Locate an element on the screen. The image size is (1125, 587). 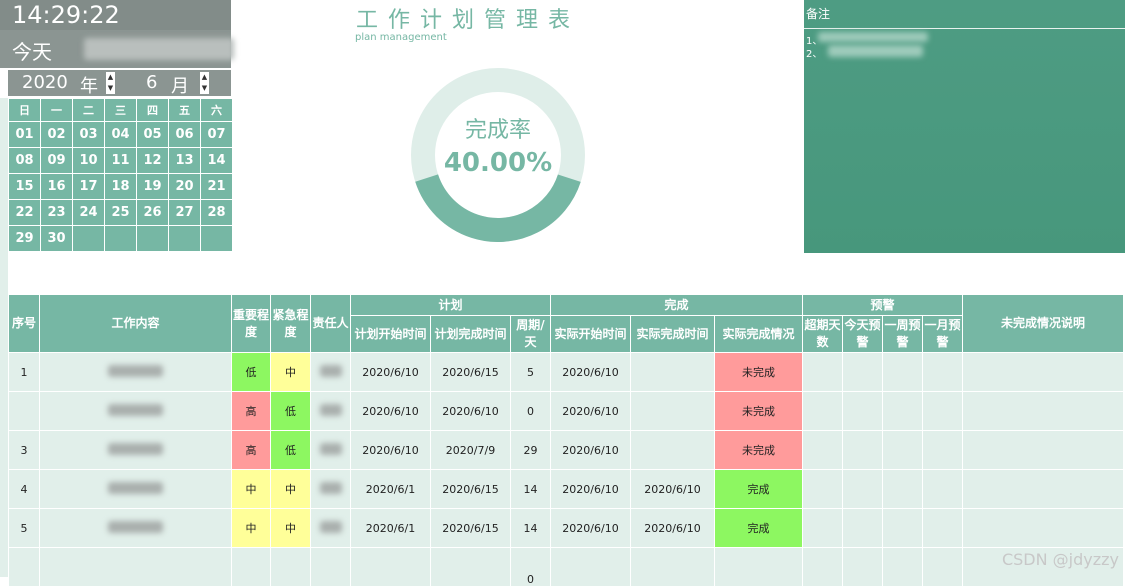
calendar-day: 14 is located at coordinates (216, 160).